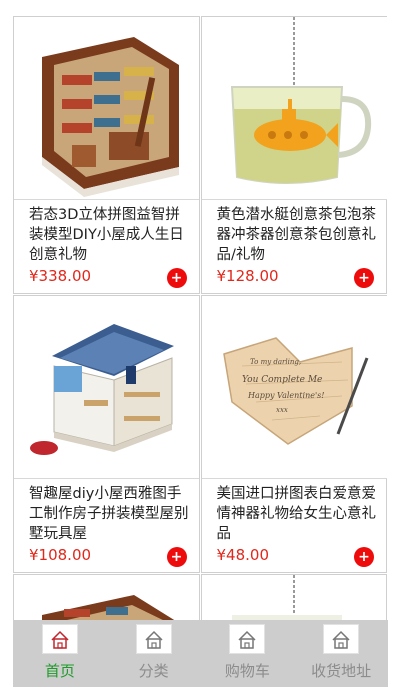  I want to click on heart-text-line4: xxx, so click(282, 410).